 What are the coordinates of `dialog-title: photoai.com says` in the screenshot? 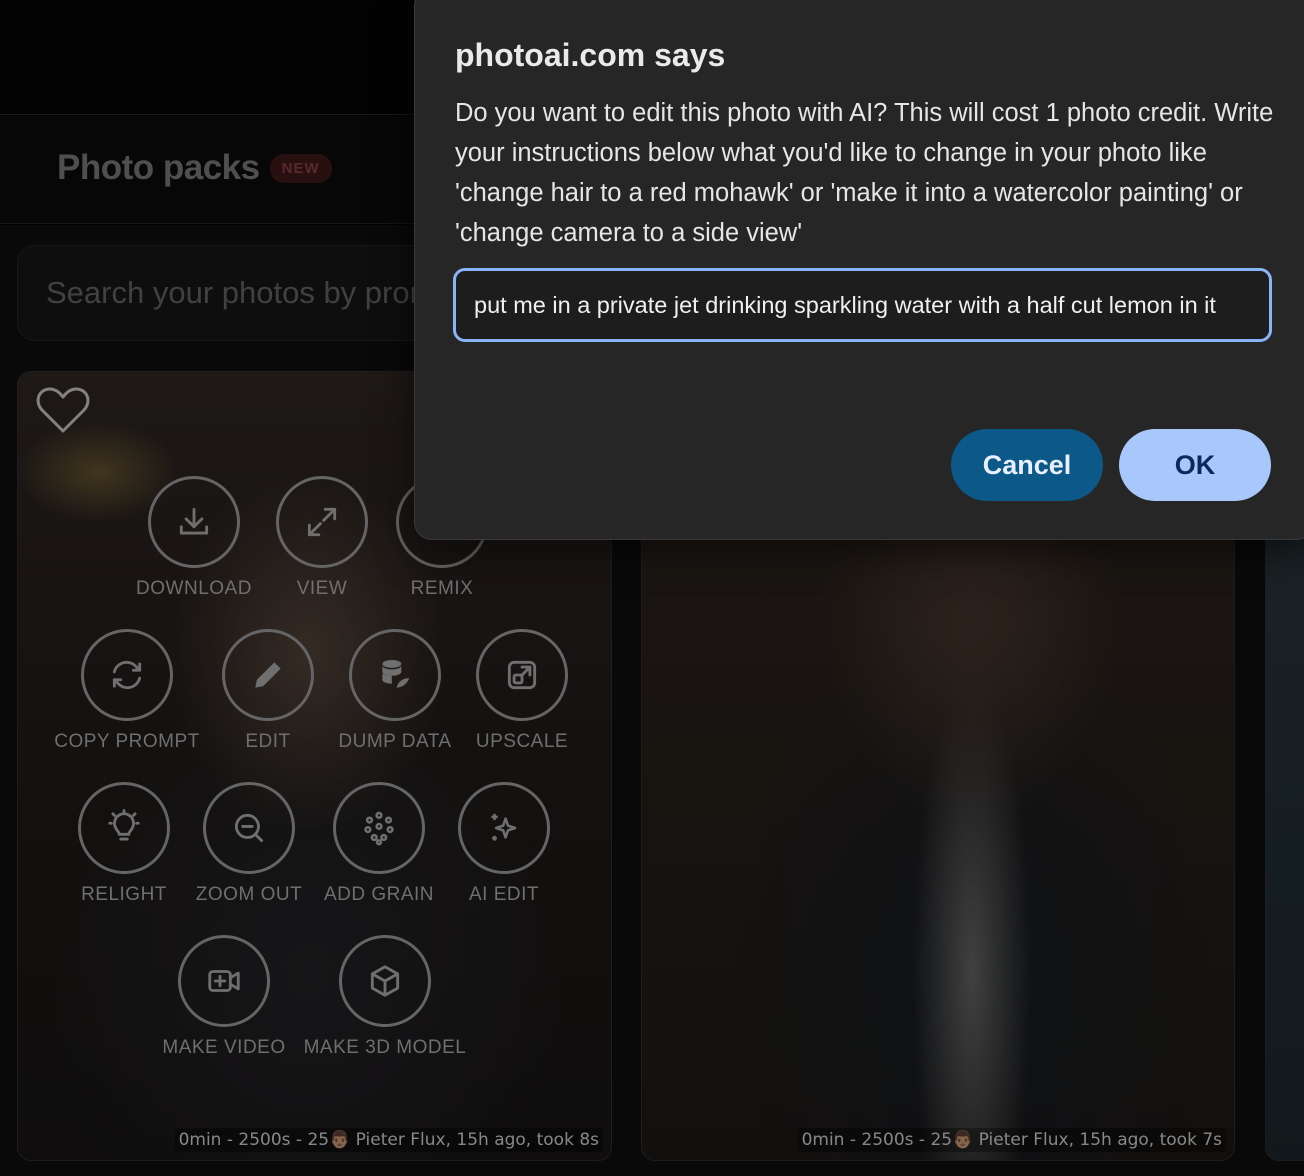 It's located at (590, 55).